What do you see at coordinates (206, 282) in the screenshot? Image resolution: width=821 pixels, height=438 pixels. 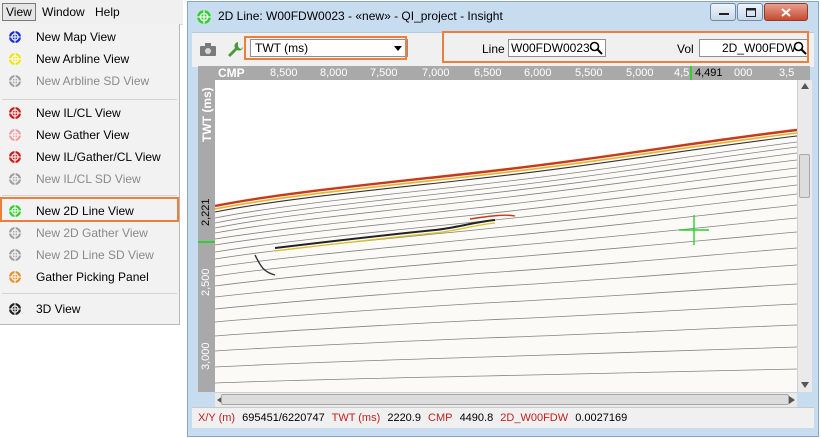 I see `twt-tick: 2,500` at bounding box center [206, 282].